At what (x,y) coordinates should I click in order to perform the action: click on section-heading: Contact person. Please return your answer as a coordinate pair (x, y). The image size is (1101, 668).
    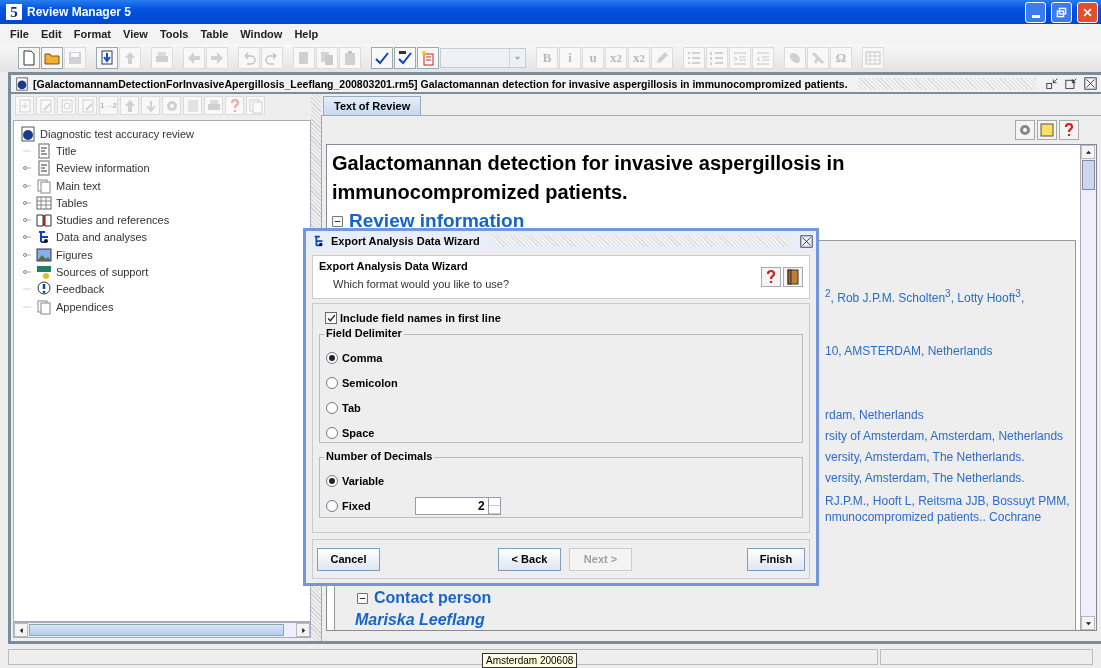
    Looking at the image, I should click on (433, 598).